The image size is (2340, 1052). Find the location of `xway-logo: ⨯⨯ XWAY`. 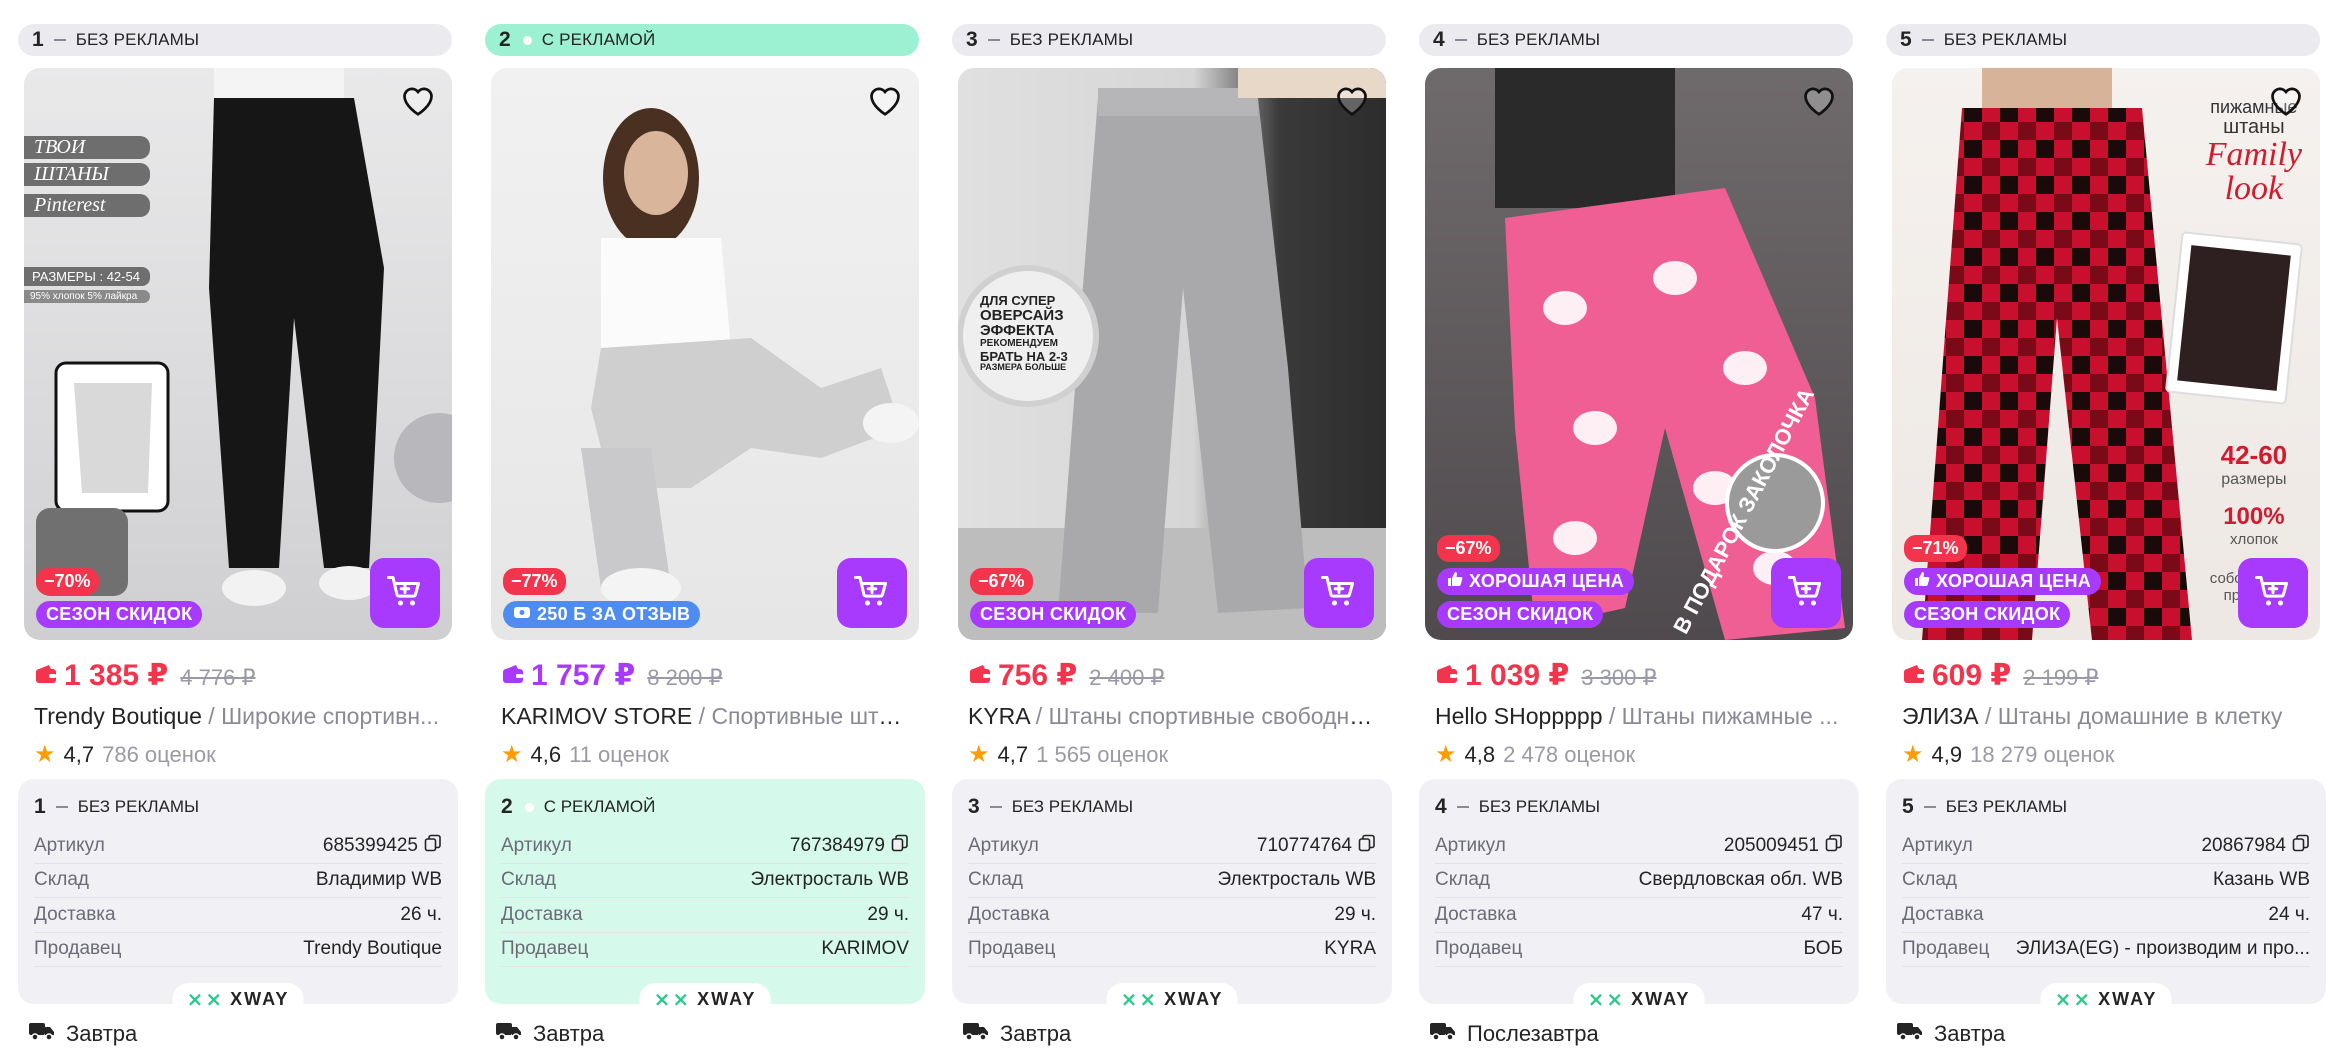

xway-logo: ⨯⨯ XWAY is located at coordinates (1172, 999).